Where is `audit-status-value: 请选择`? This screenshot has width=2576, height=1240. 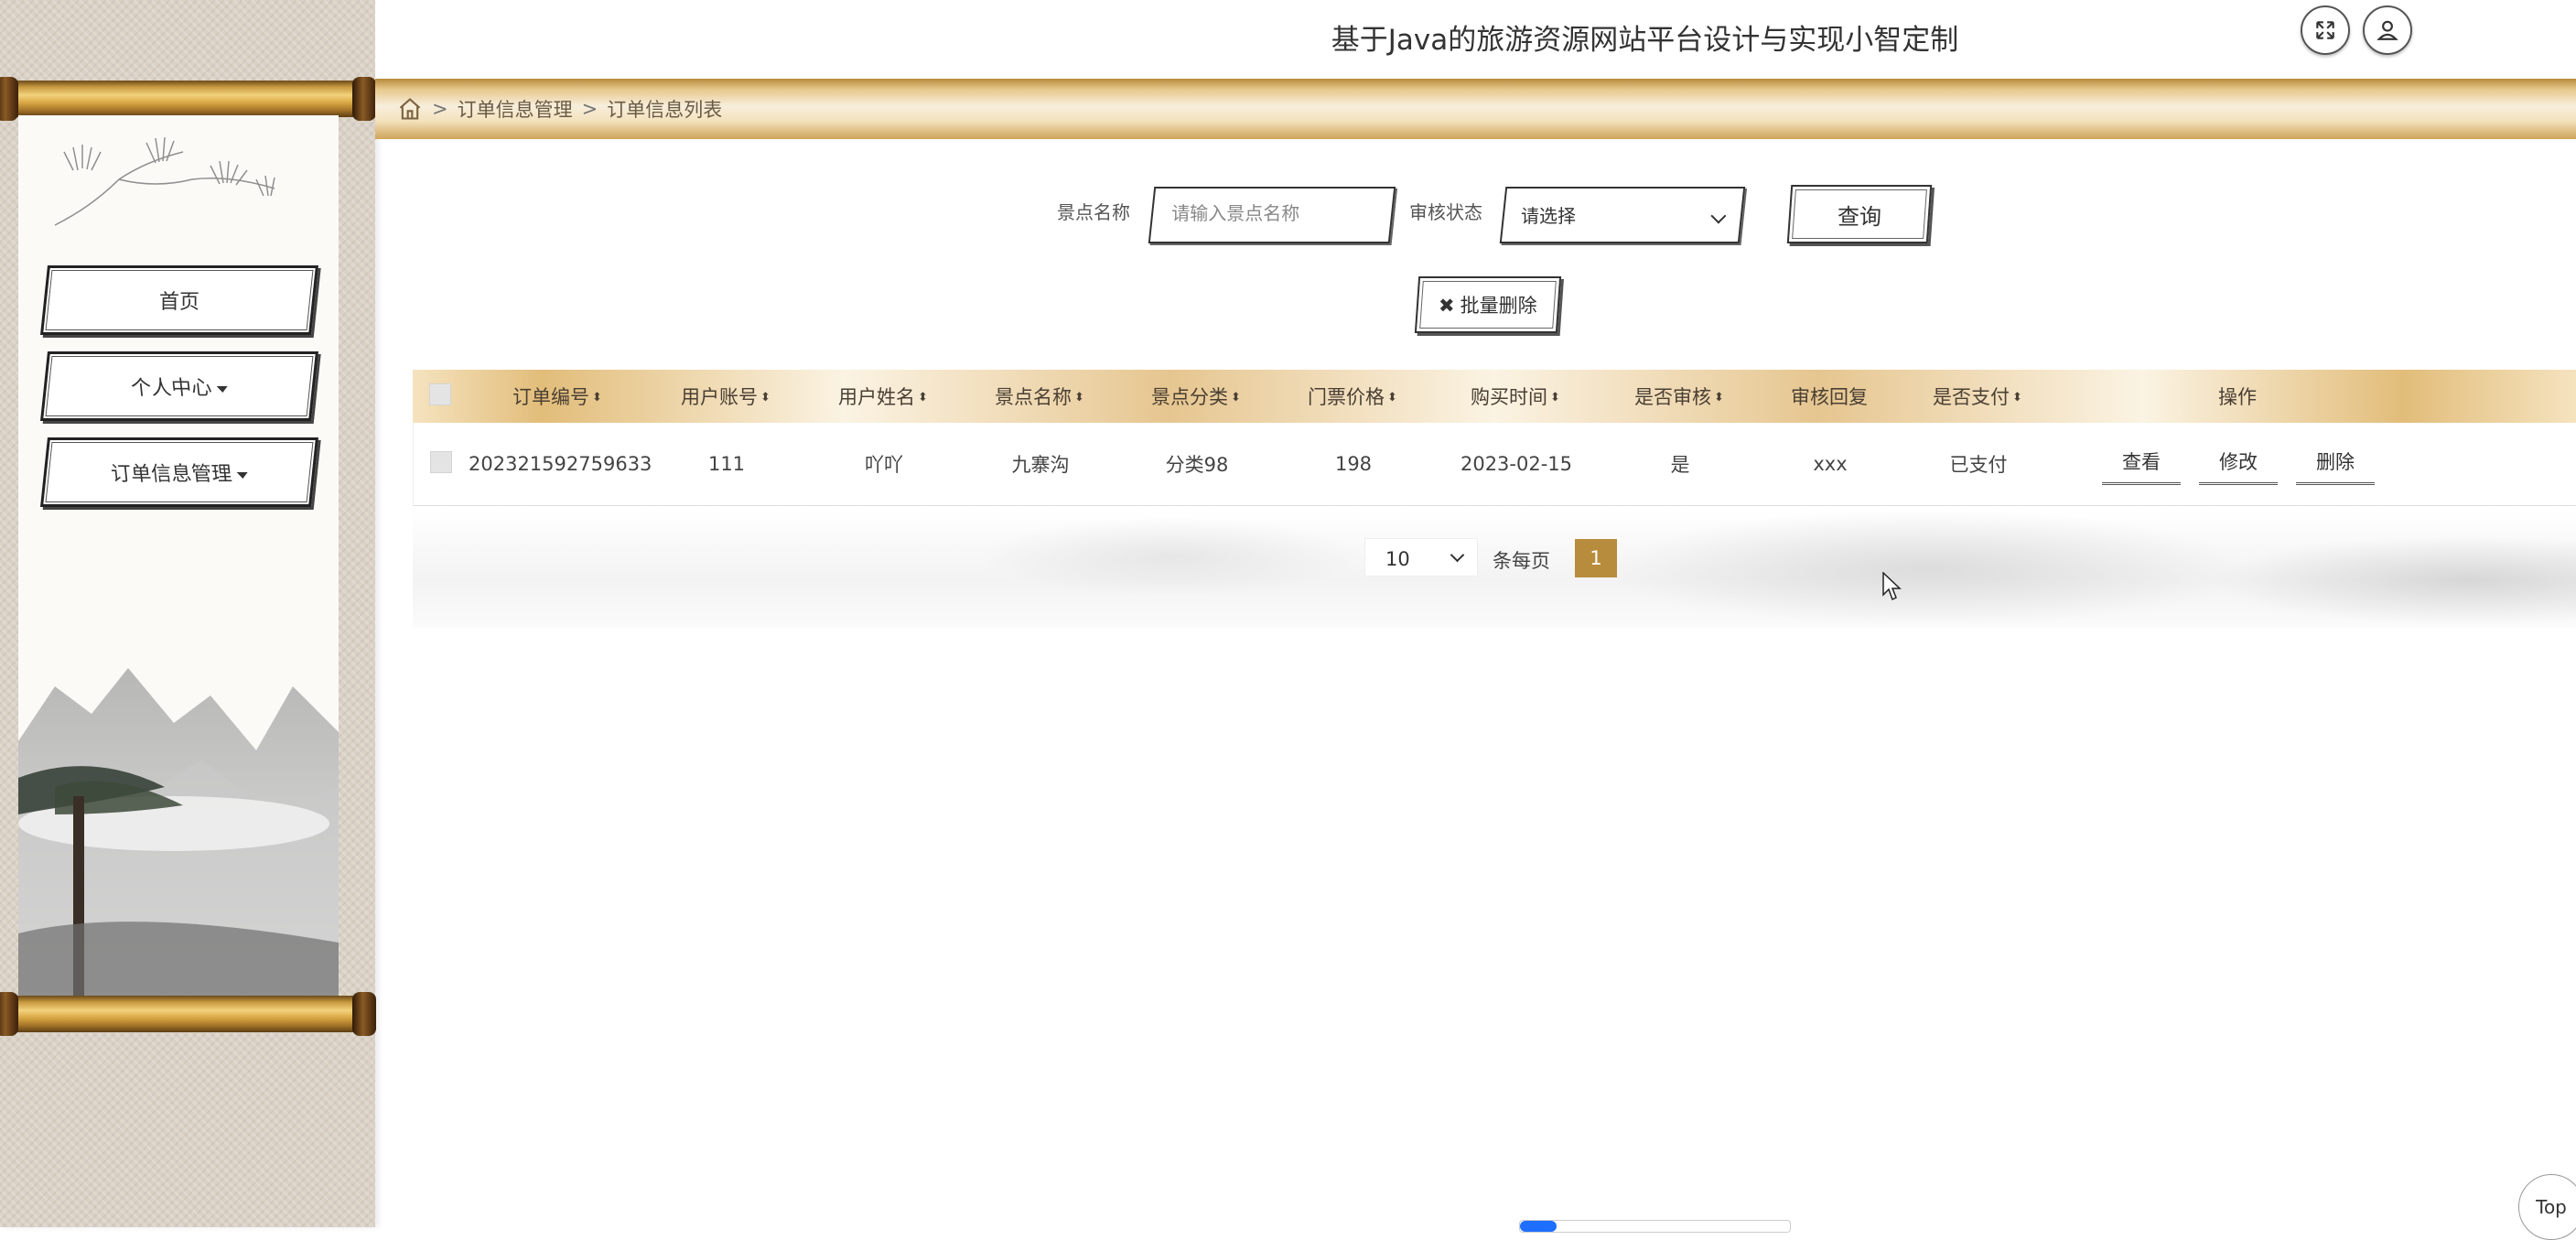 audit-status-value: 请选择 is located at coordinates (1549, 216).